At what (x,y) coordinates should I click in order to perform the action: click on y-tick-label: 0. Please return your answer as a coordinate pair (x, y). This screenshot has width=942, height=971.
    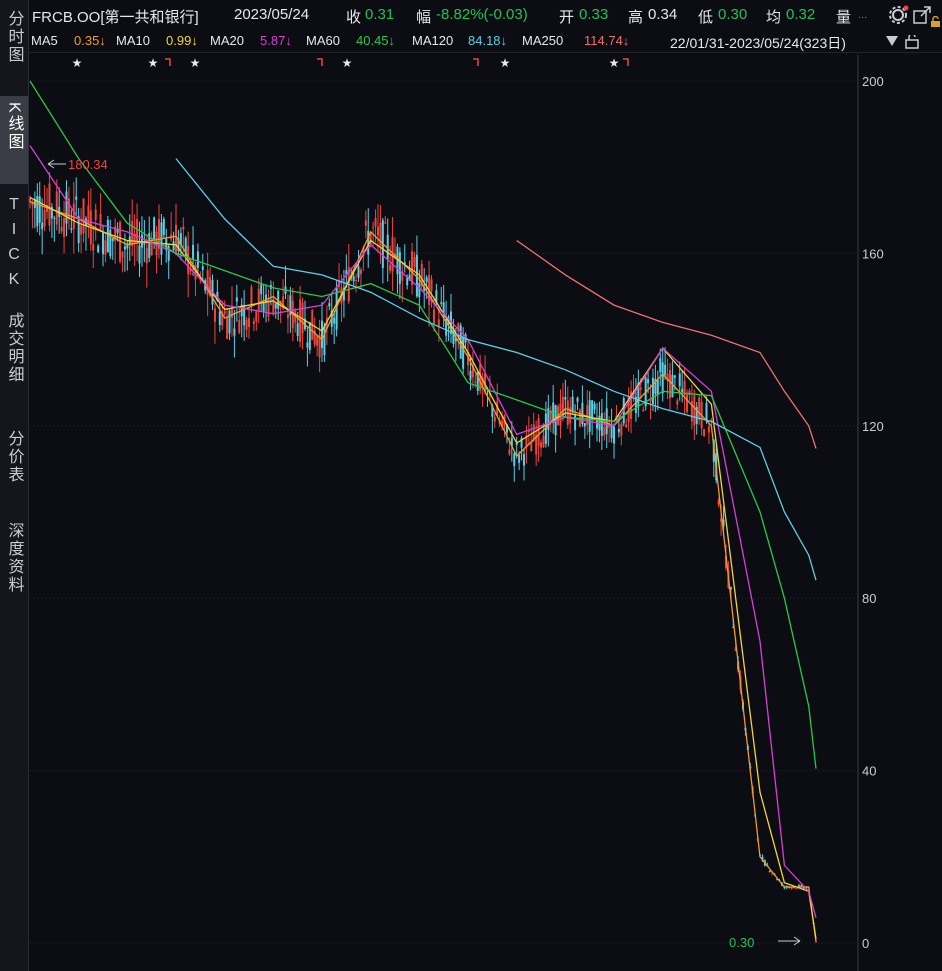
    Looking at the image, I should click on (865, 943).